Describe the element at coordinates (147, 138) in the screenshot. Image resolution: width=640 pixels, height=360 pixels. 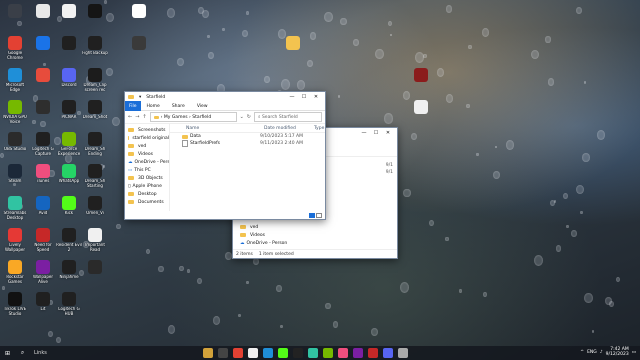
I see `nav-item: starfield original` at that location.